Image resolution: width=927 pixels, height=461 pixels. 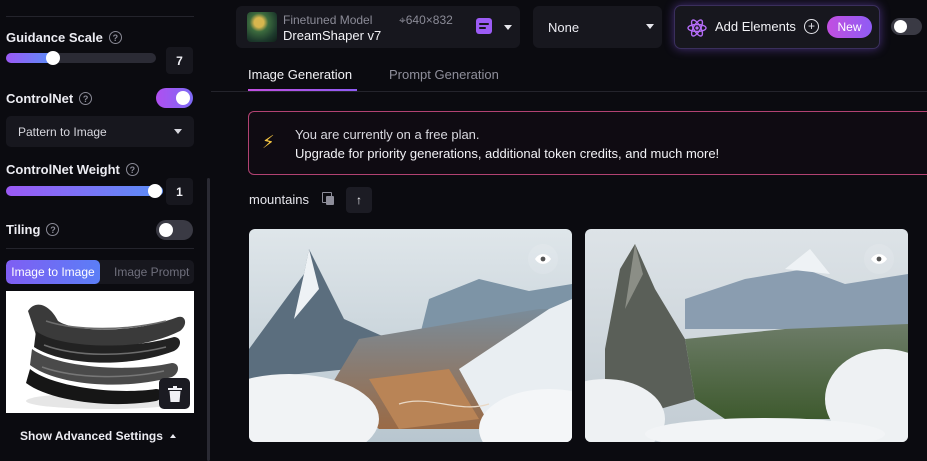 What do you see at coordinates (387, 134) in the screenshot?
I see `banner-line-1: You are currently on a free plan.` at bounding box center [387, 134].